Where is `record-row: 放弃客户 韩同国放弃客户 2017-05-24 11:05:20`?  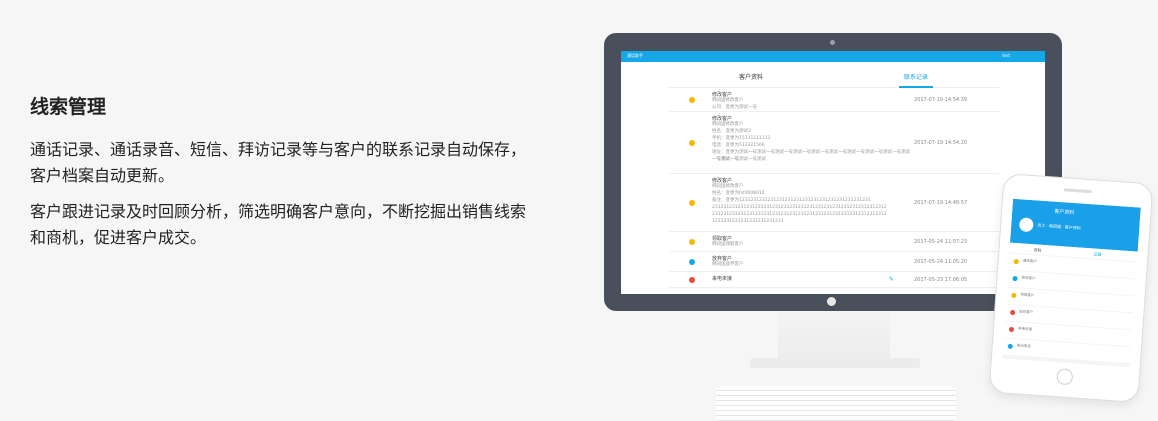 record-row: 放弃客户 韩同国放弃客户 2017-05-24 11:05:20 is located at coordinates (834, 262).